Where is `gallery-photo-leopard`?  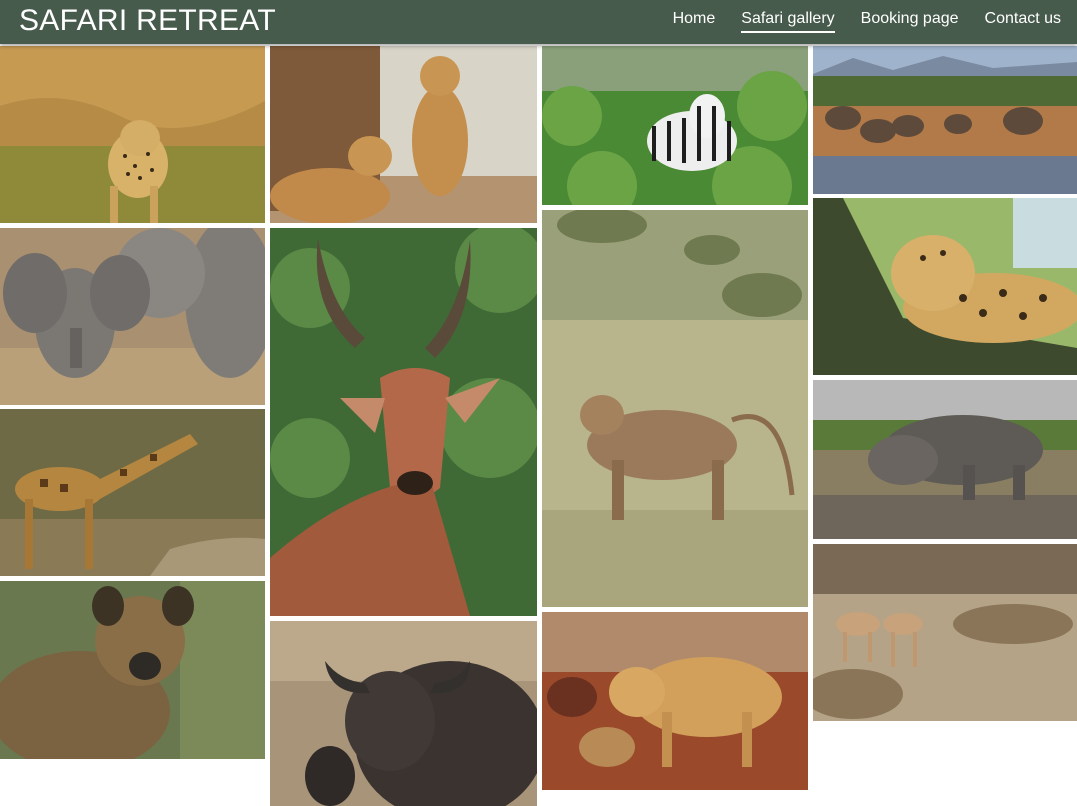 gallery-photo-leopard is located at coordinates (945, 286).